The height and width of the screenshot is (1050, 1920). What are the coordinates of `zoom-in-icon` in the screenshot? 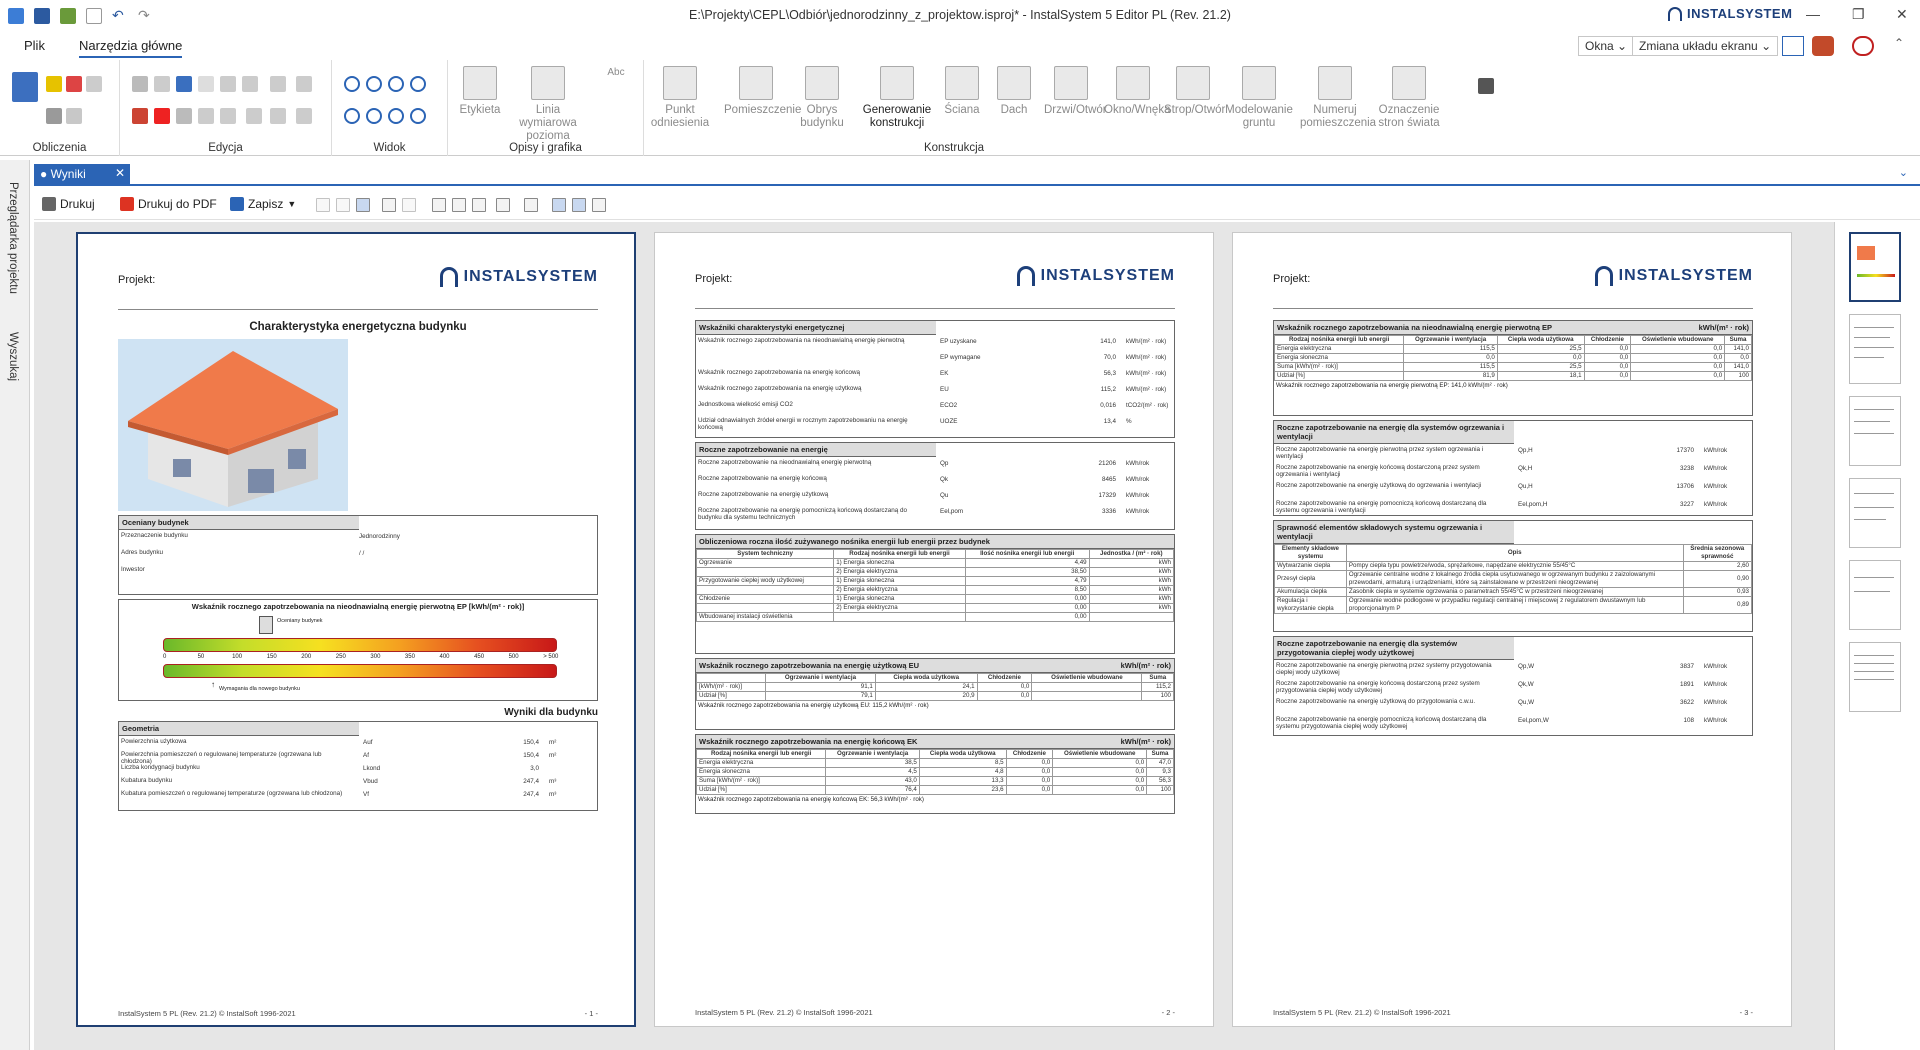 It's located at (352, 84).